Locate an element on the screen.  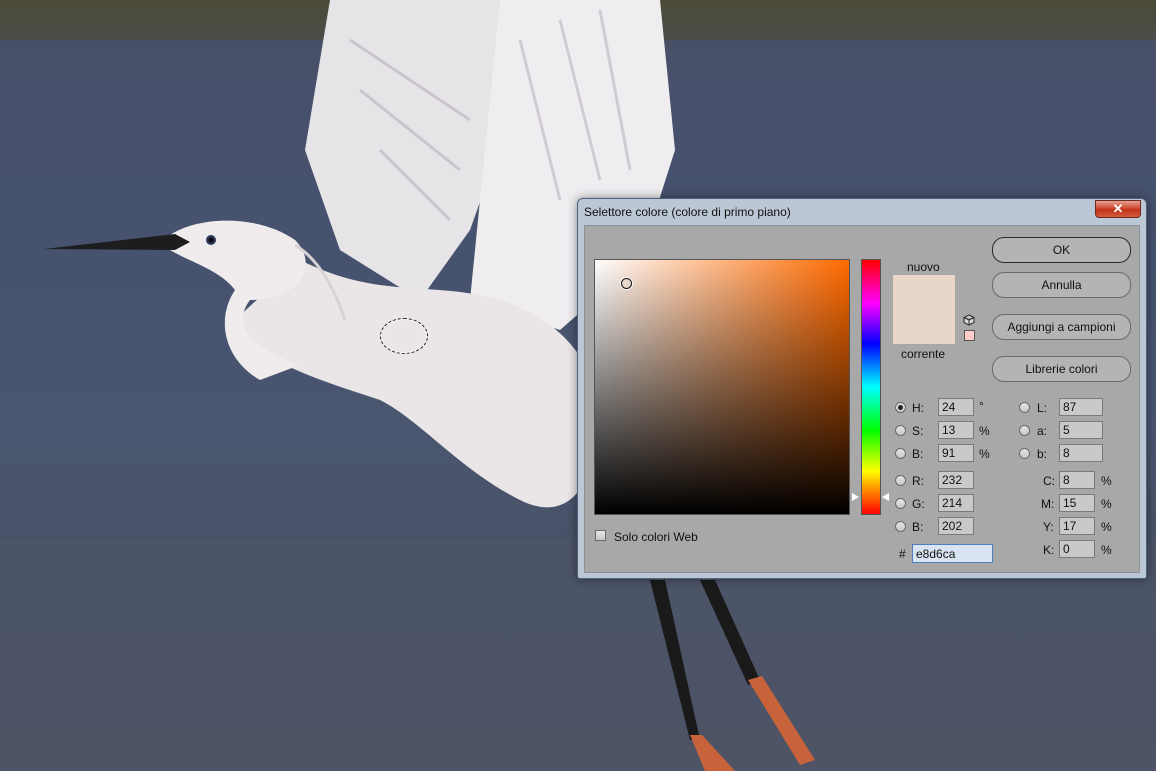
lab-l-input is located at coordinates (1081, 407).